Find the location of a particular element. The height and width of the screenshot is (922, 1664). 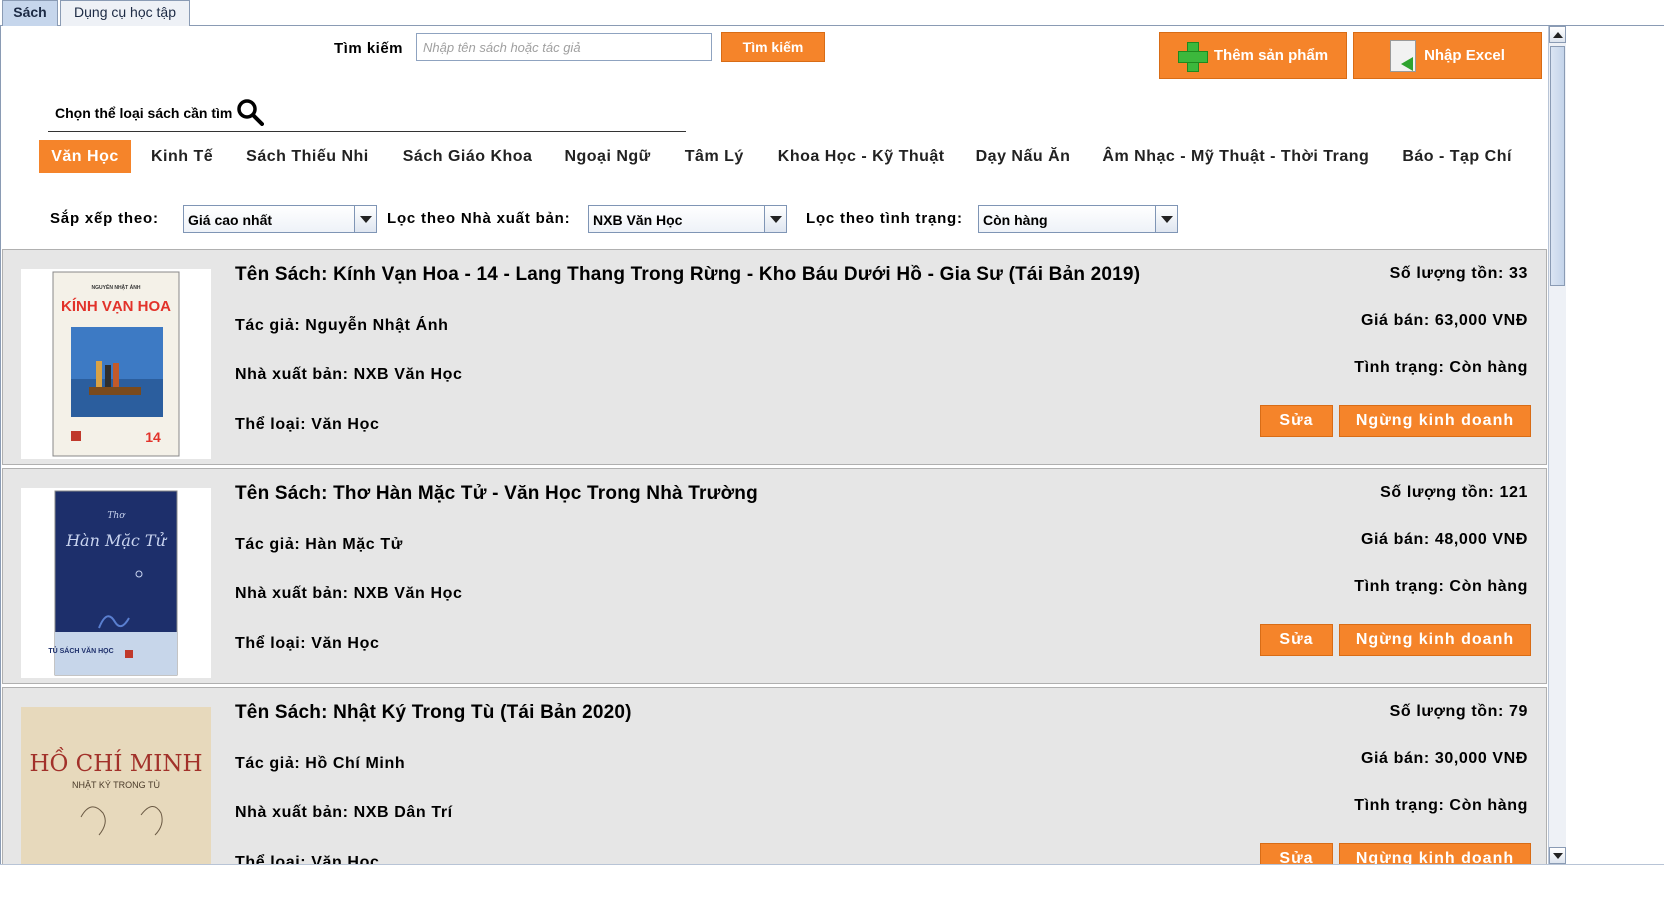

cover-number: 14 is located at coordinates (153, 437).